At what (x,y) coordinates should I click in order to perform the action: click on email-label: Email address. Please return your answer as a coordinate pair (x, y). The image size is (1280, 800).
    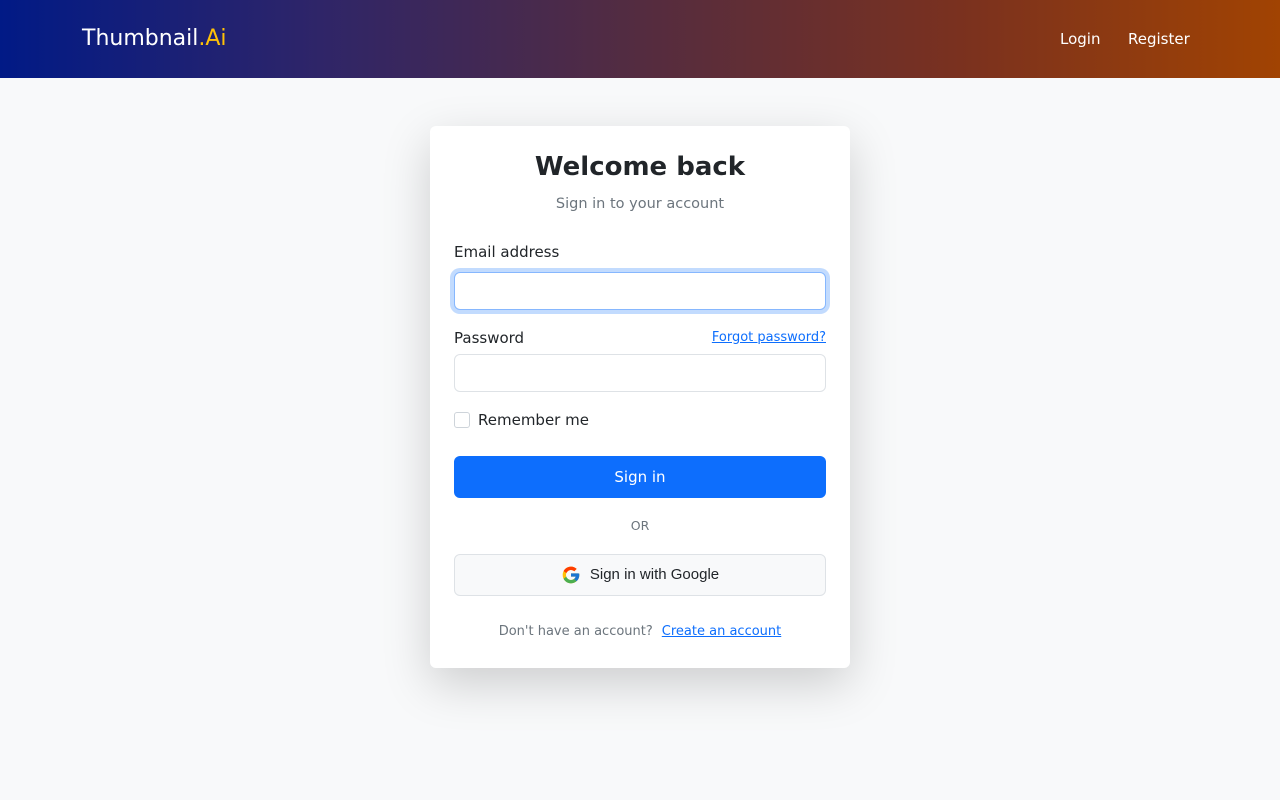
    Looking at the image, I should click on (507, 252).